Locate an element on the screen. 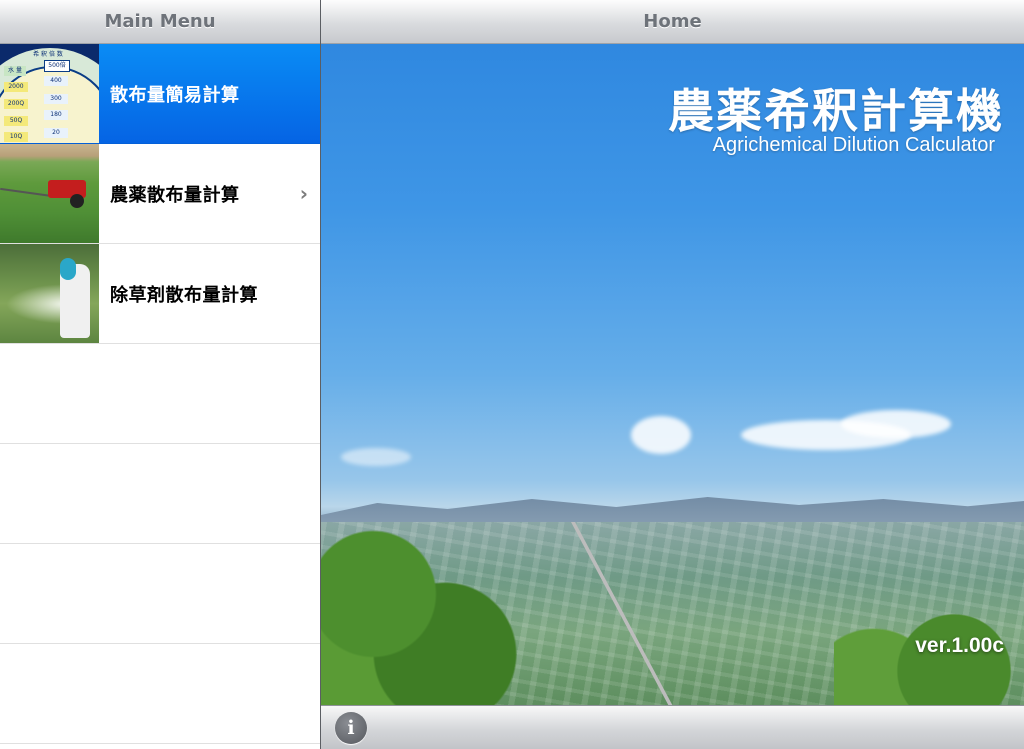 Image resolution: width=1024 pixels, height=749 pixels. chart-thumb-col-header: 500倍 is located at coordinates (57, 66).